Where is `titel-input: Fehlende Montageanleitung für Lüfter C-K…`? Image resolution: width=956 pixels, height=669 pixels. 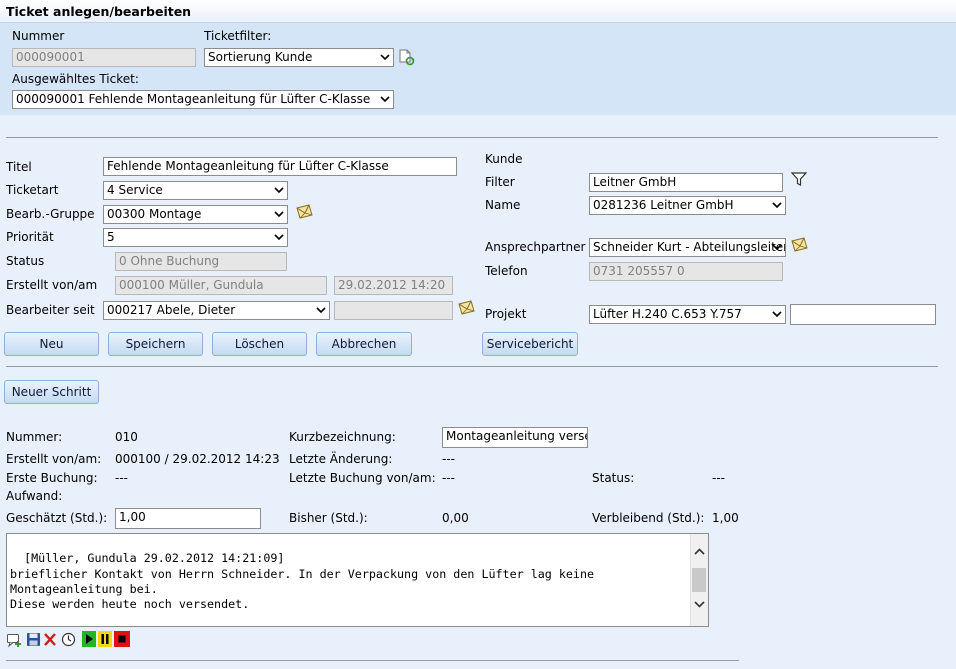 titel-input: Fehlende Montageanleitung für Lüfter C-K… is located at coordinates (280, 166).